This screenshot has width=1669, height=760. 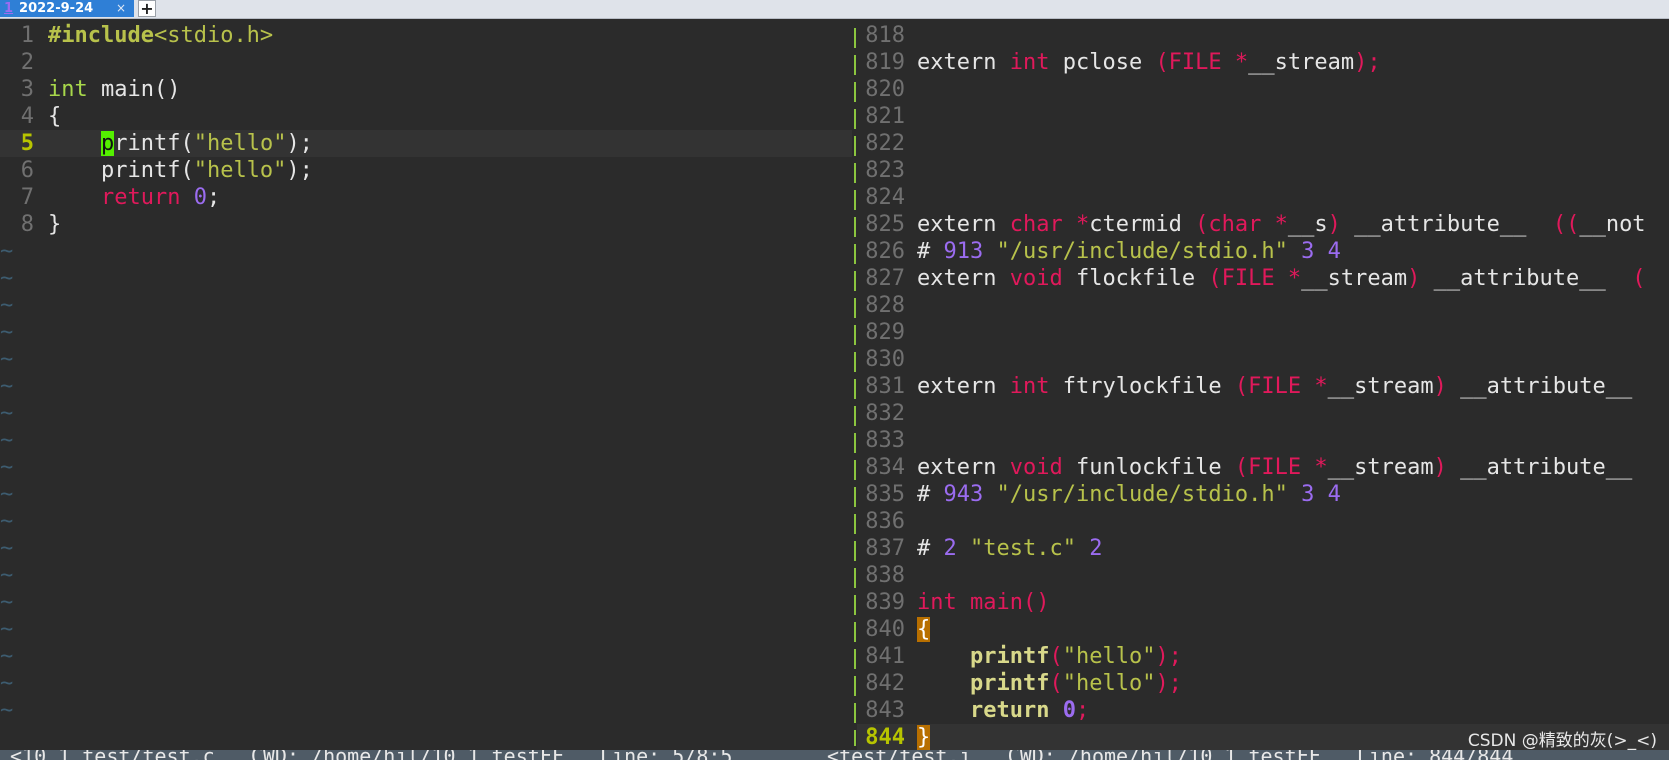 What do you see at coordinates (9, 8) in the screenshot?
I see `tab-number: 1` at bounding box center [9, 8].